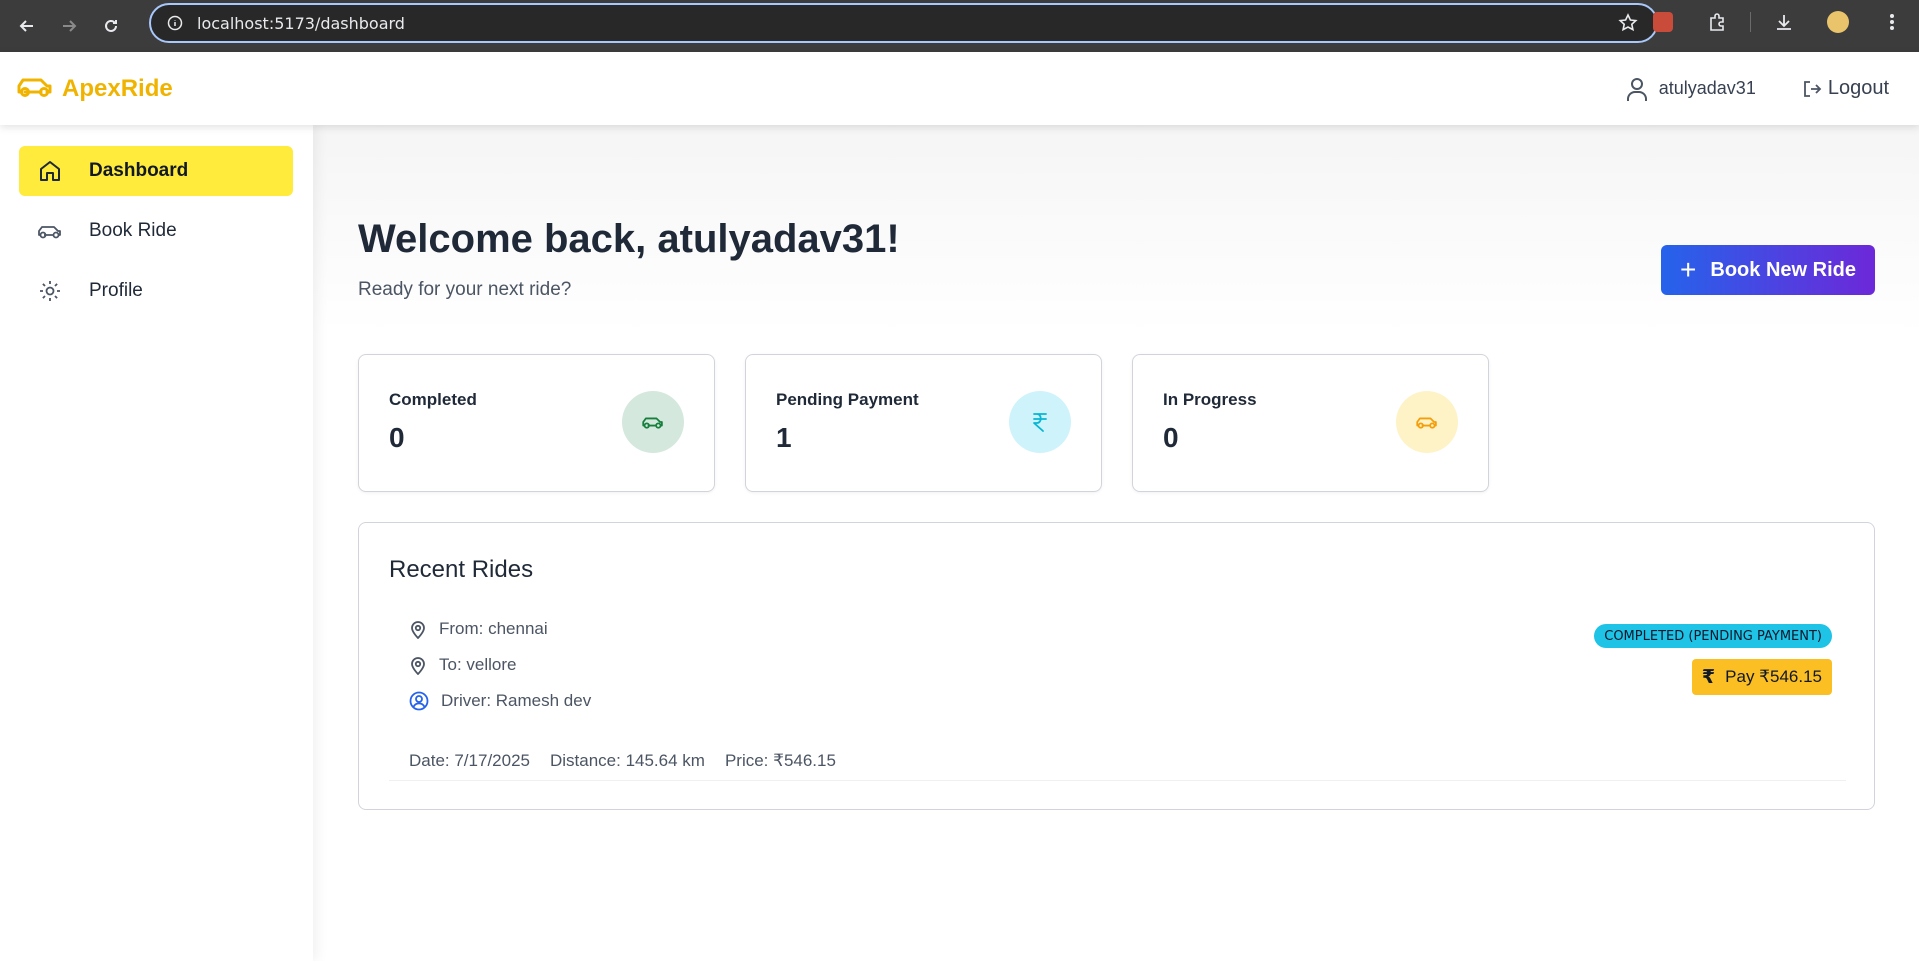  Describe the element at coordinates (1892, 22) in the screenshot. I see `browser-menu-icon` at that location.